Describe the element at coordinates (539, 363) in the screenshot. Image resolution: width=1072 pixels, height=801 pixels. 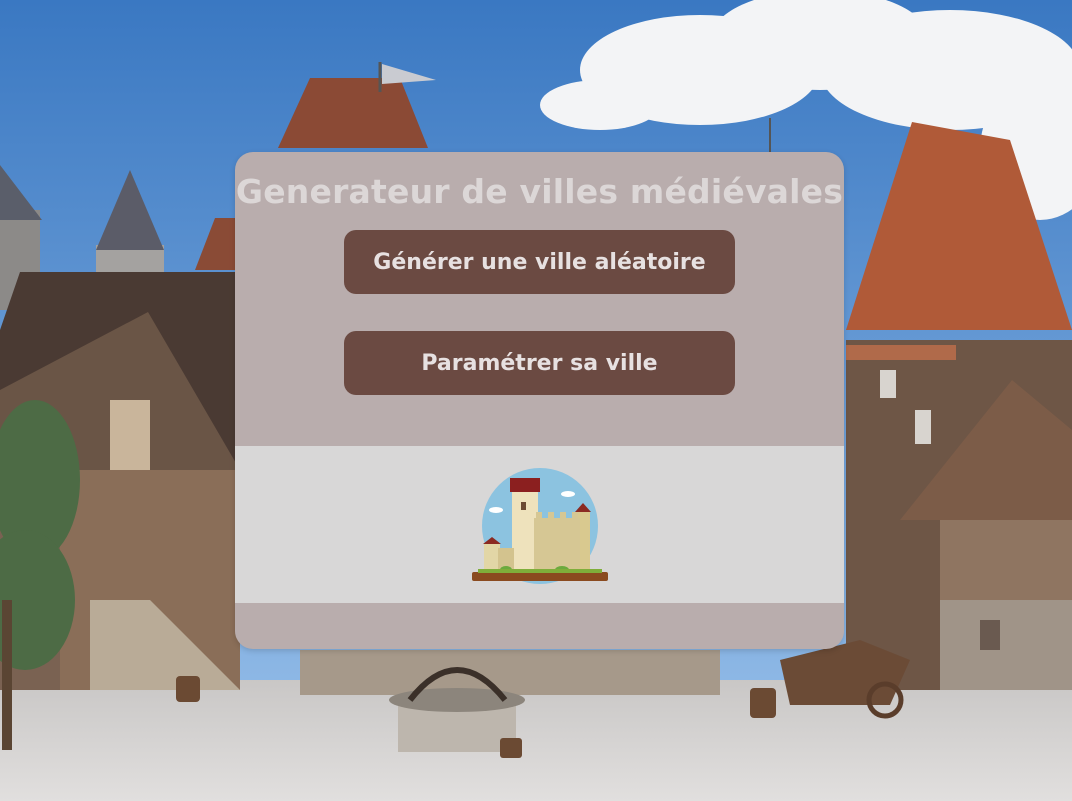
I see `configure-city-button: Paramétrer sa ville` at that location.